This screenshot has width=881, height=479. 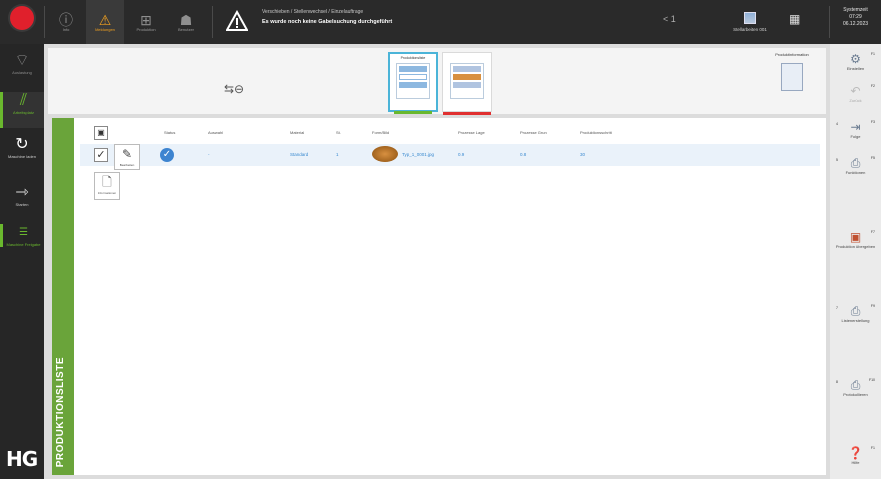 I want to click on sidebar-item-machine-load: ↻ Maschine laden, so click(x=22, y=147).